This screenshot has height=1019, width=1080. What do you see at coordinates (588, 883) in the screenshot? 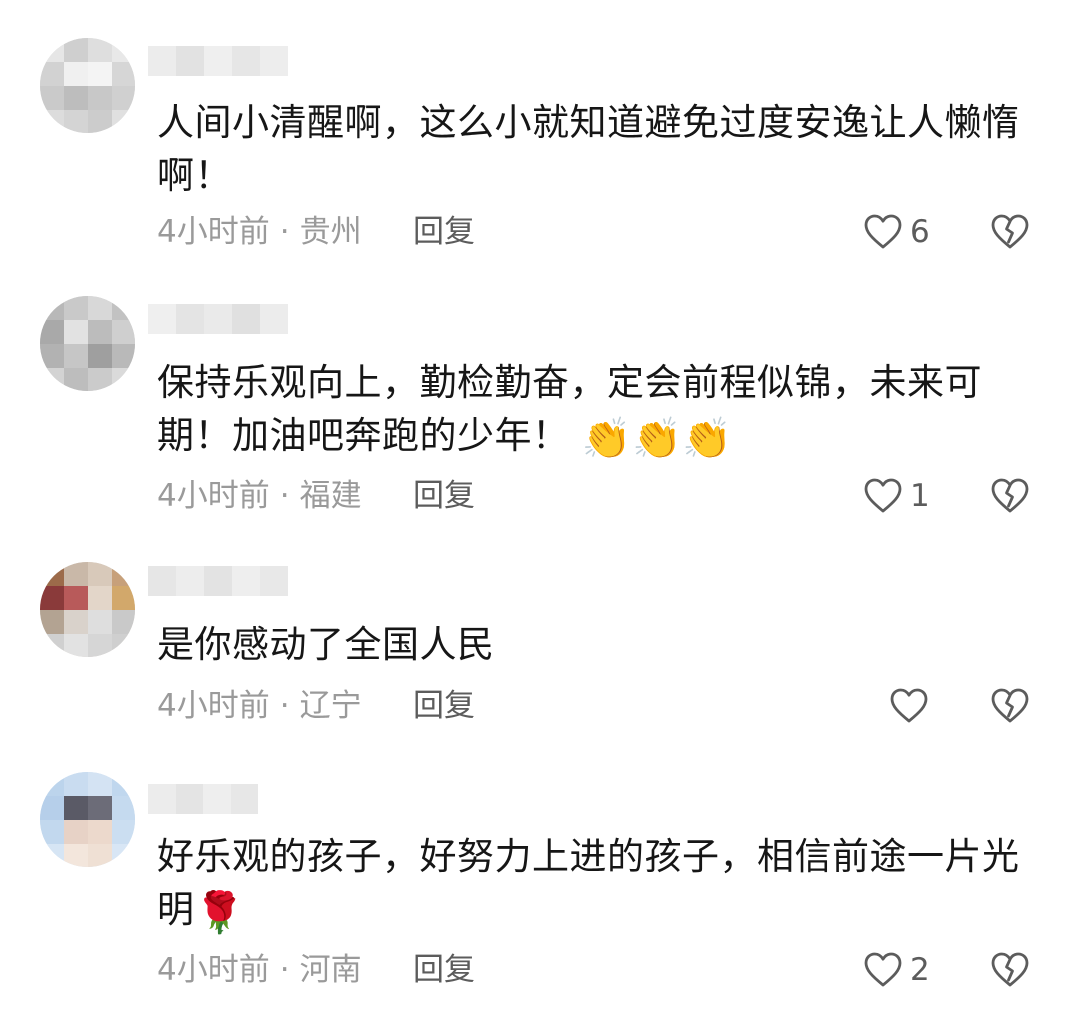
I see `comment-body: 好乐观的孩子，好努力上进的孩子，相信前途一片光明` at bounding box center [588, 883].